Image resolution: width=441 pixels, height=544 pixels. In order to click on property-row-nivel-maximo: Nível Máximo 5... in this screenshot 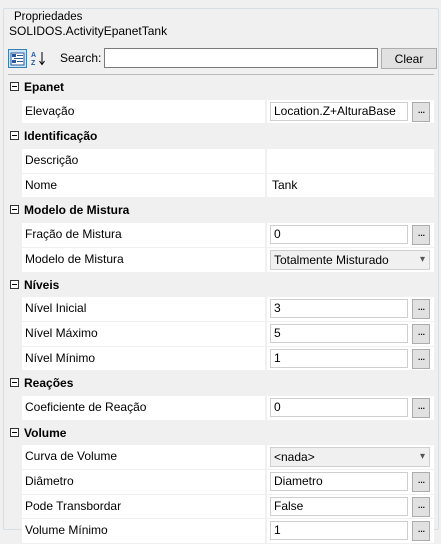, I will do `click(221, 334)`.